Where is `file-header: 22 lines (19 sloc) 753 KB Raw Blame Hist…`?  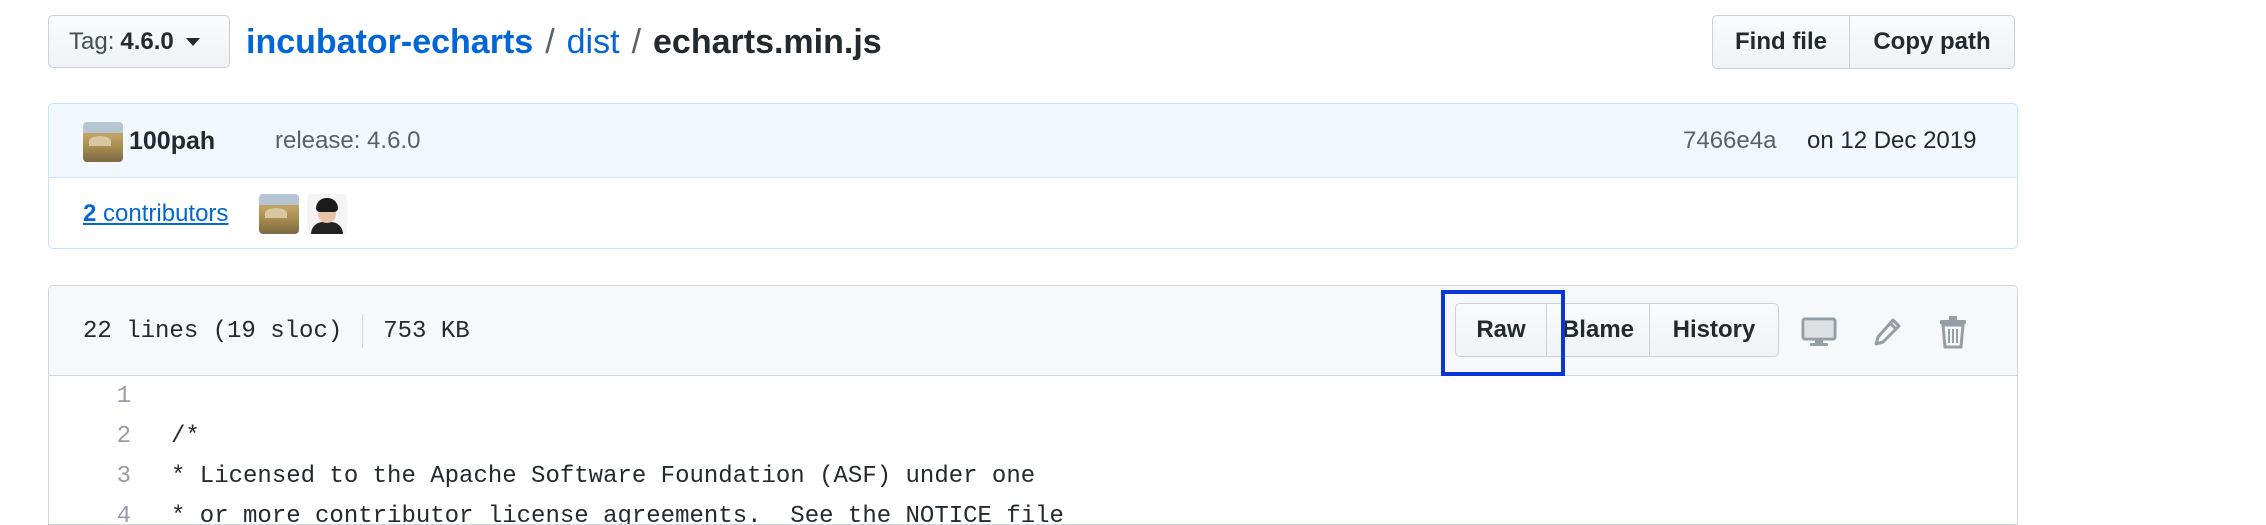
file-header: 22 lines (19 sloc) 753 KB Raw Blame Hist… is located at coordinates (1033, 331).